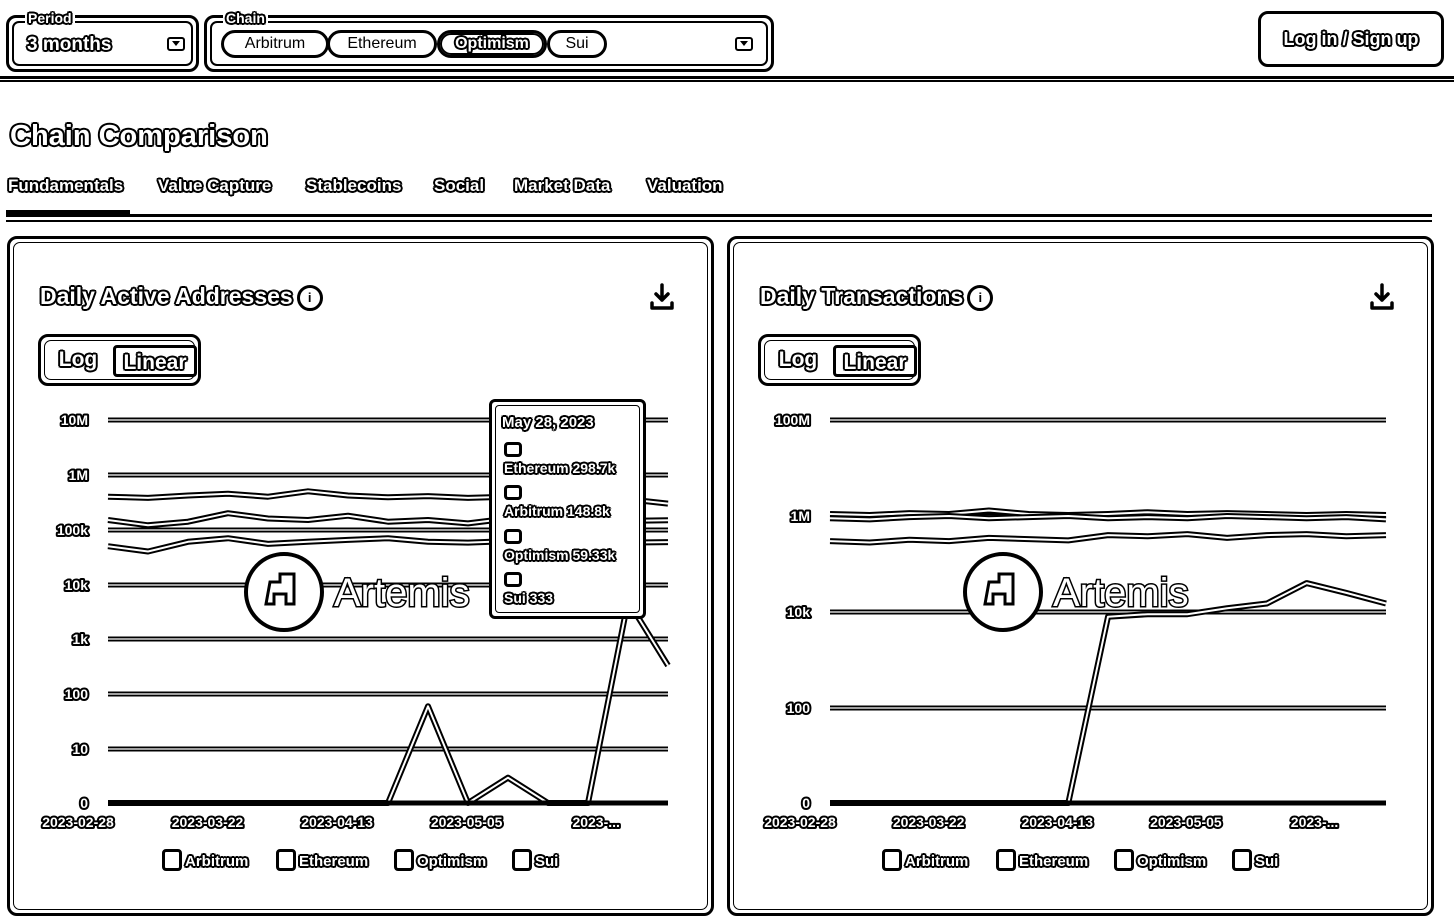  Describe the element at coordinates (69, 44) in the screenshot. I see `period-value: 3 months` at that location.